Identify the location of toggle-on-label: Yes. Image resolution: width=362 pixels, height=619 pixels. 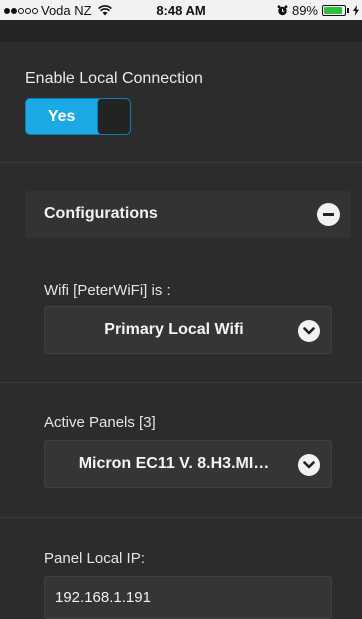
(62, 116).